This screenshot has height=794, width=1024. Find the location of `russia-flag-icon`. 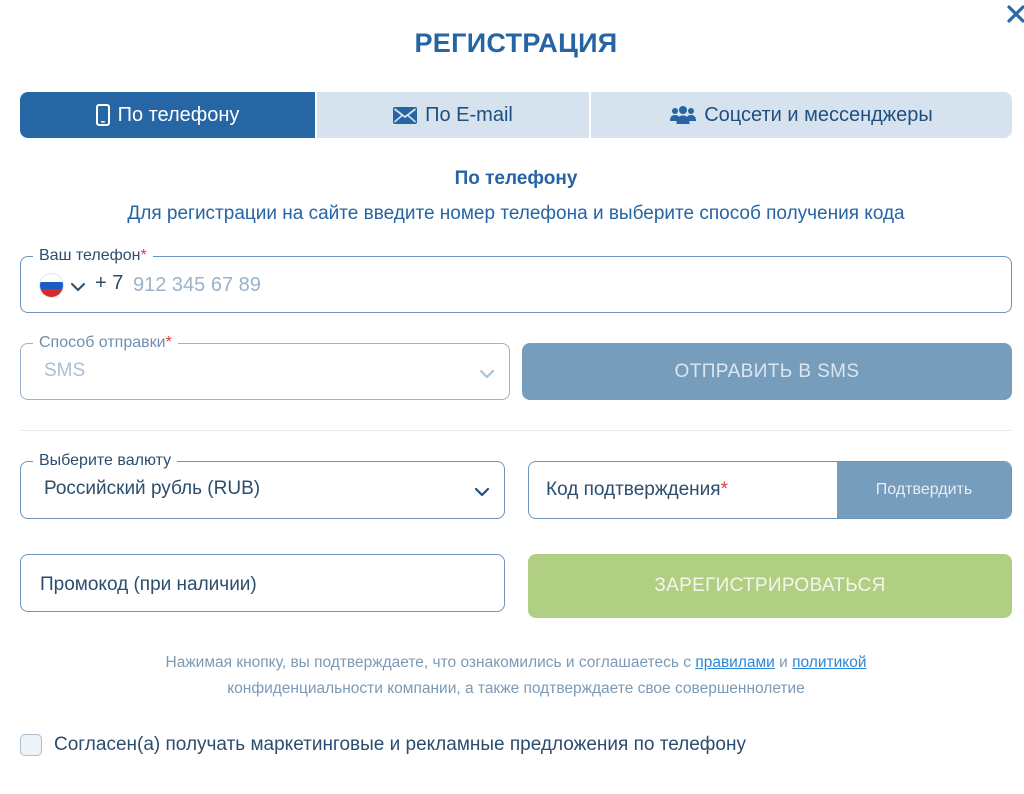

russia-flag-icon is located at coordinates (51, 285).